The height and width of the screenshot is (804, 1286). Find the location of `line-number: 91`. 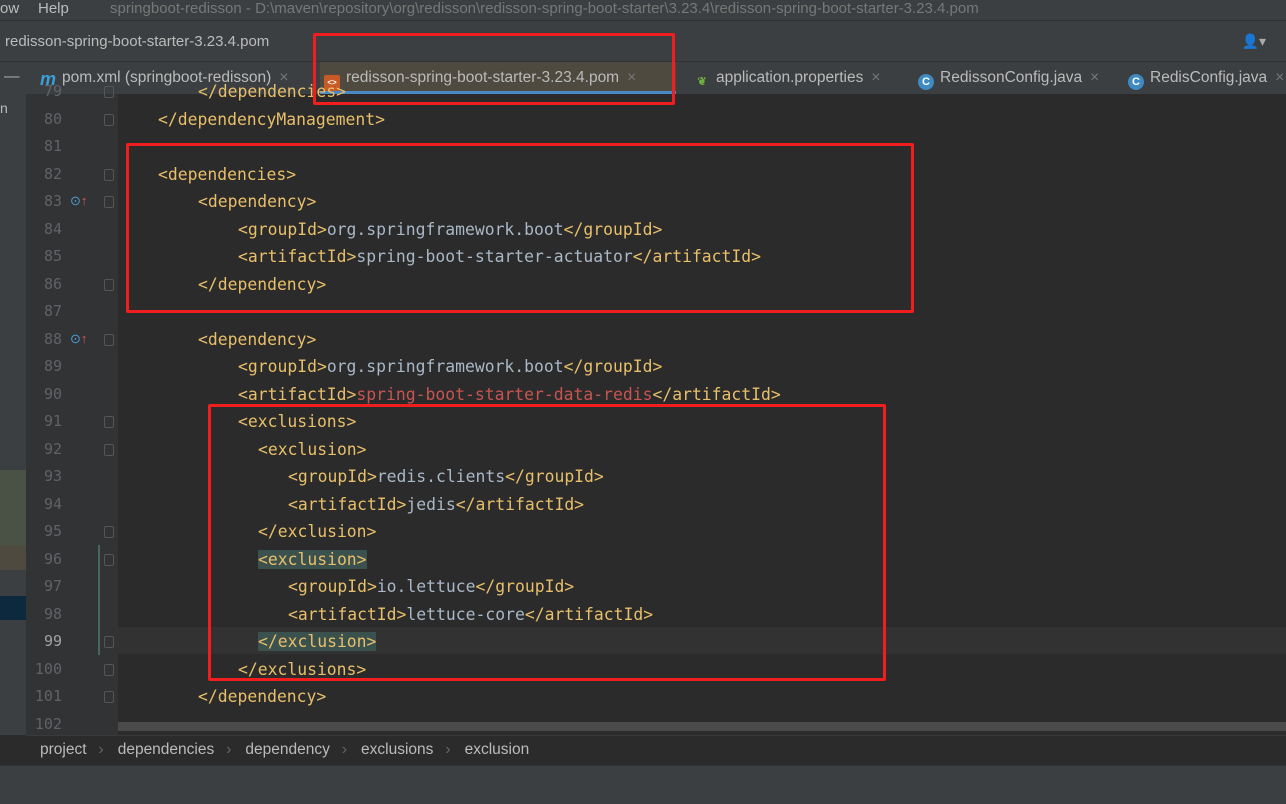

line-number: 91 is located at coordinates (52, 421).